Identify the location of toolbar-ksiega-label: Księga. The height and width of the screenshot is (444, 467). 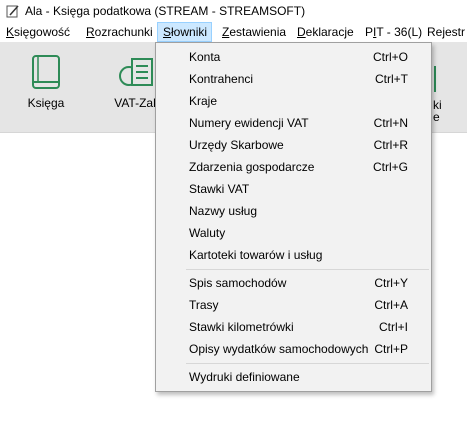
(46, 103).